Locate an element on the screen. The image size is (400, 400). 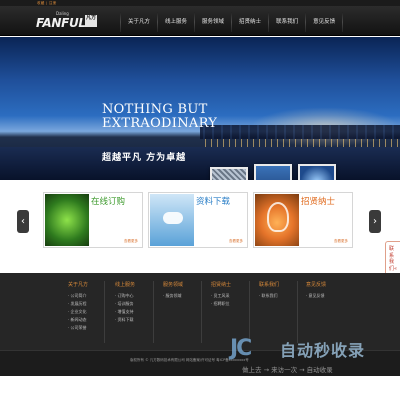
footer-heading: 线上服务 is located at coordinates (135, 284).